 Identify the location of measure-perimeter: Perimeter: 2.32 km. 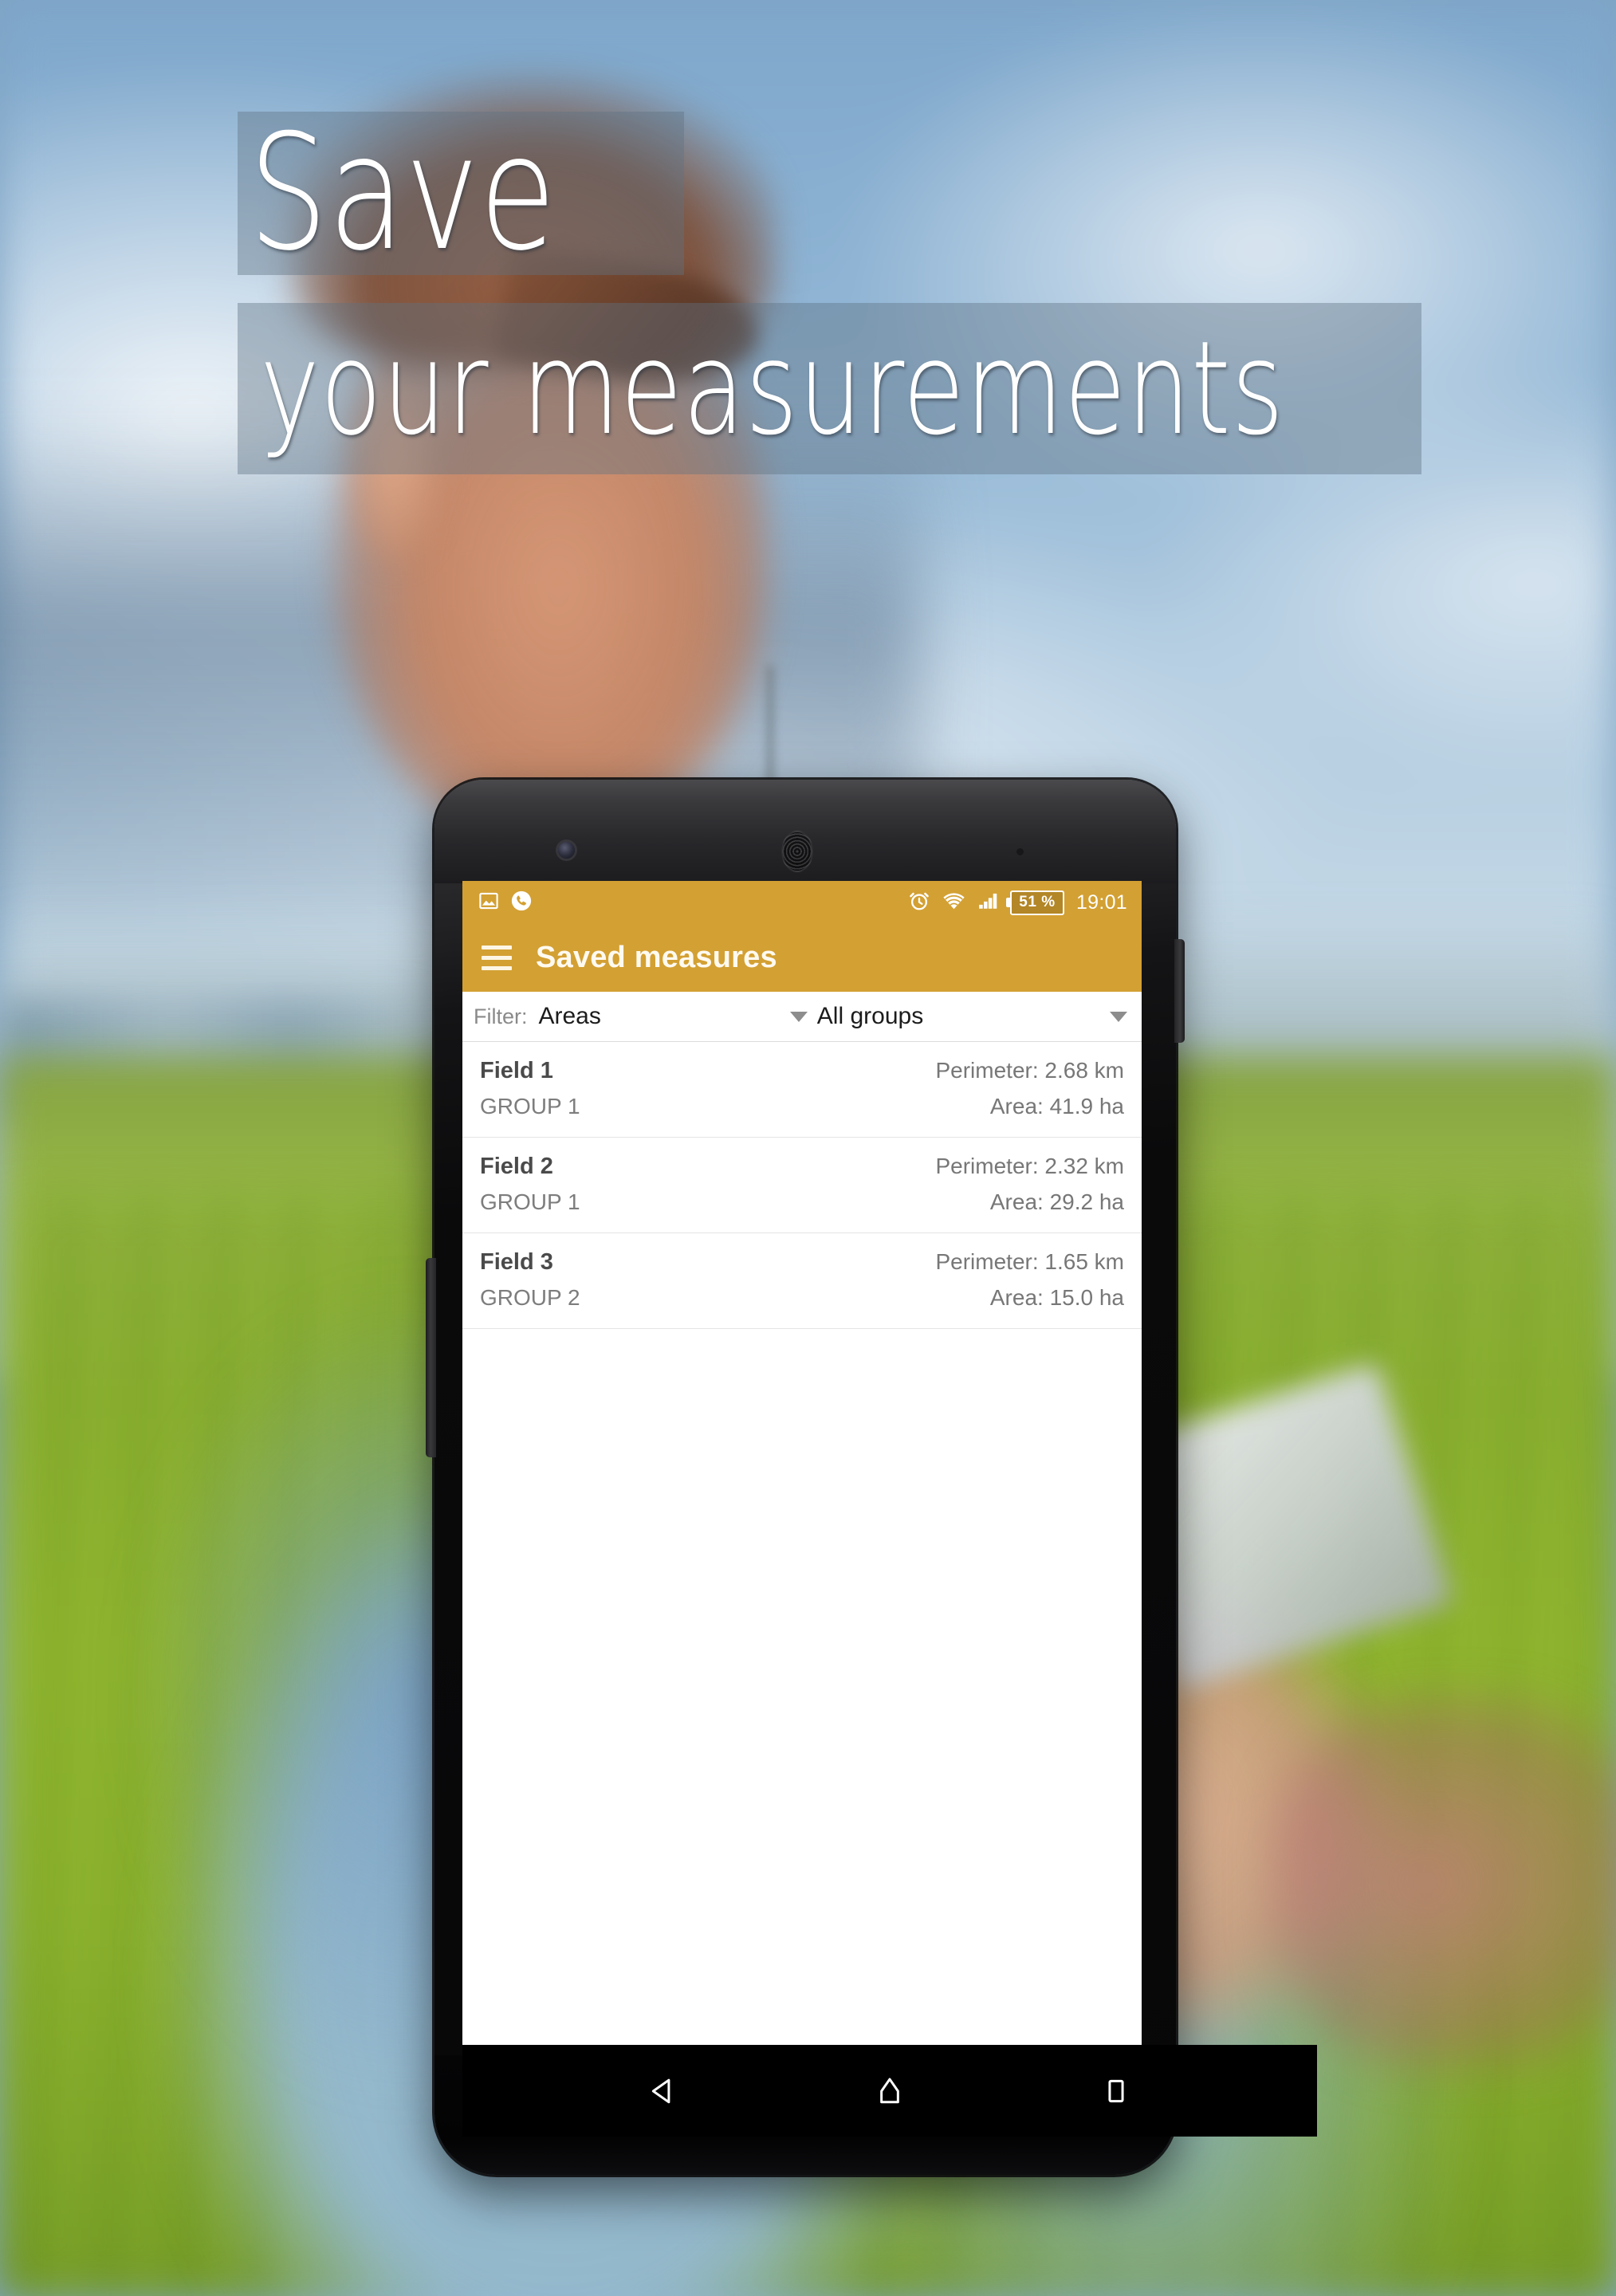
(1029, 1166).